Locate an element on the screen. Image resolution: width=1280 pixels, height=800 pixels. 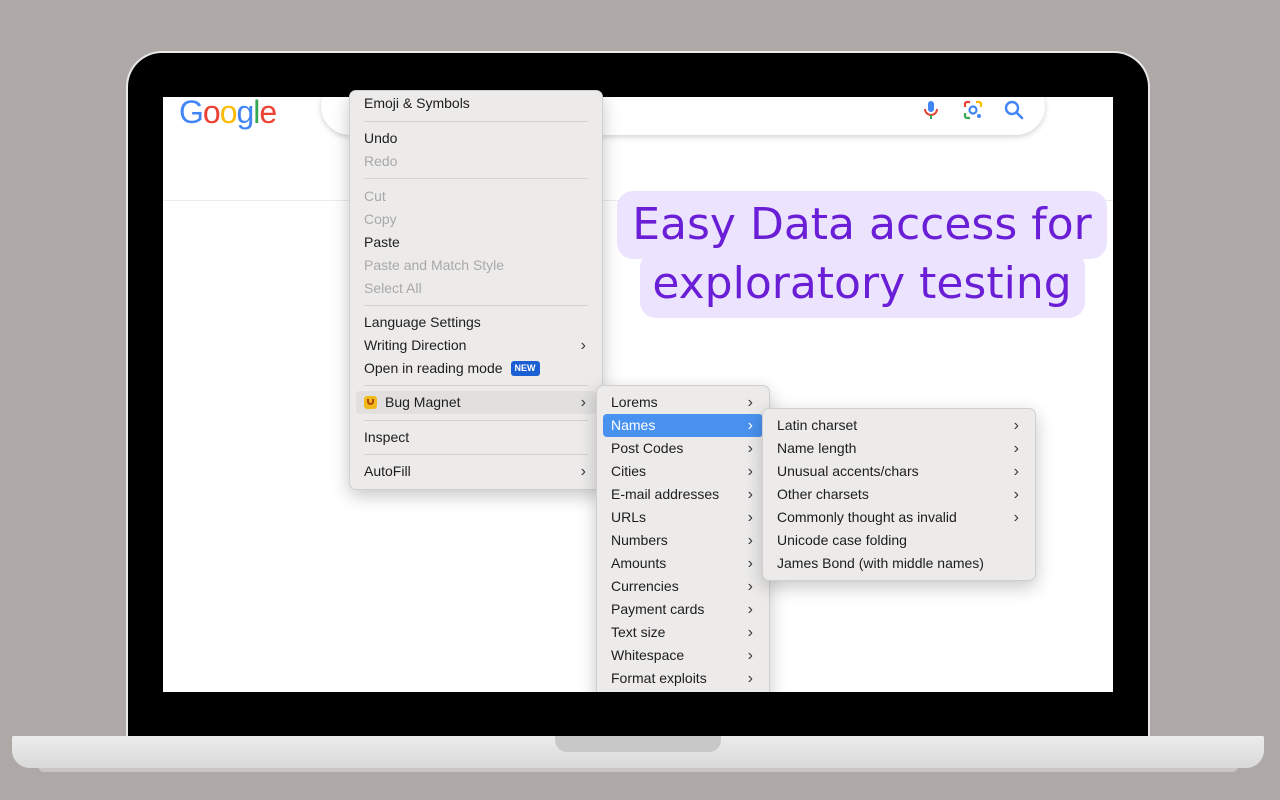
names-item-name-length: Name length › is located at coordinates (899, 448).